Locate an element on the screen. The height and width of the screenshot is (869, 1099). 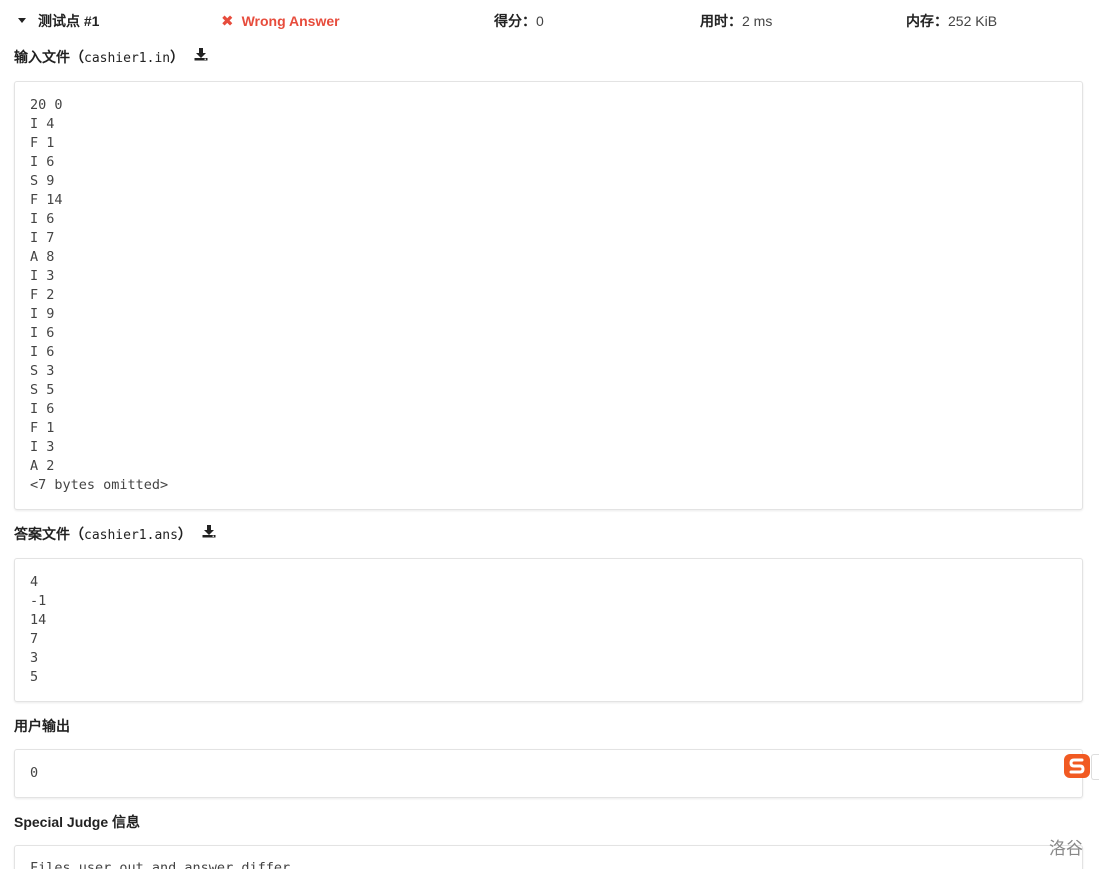
input-filename: cashier1.in is located at coordinates (127, 58).